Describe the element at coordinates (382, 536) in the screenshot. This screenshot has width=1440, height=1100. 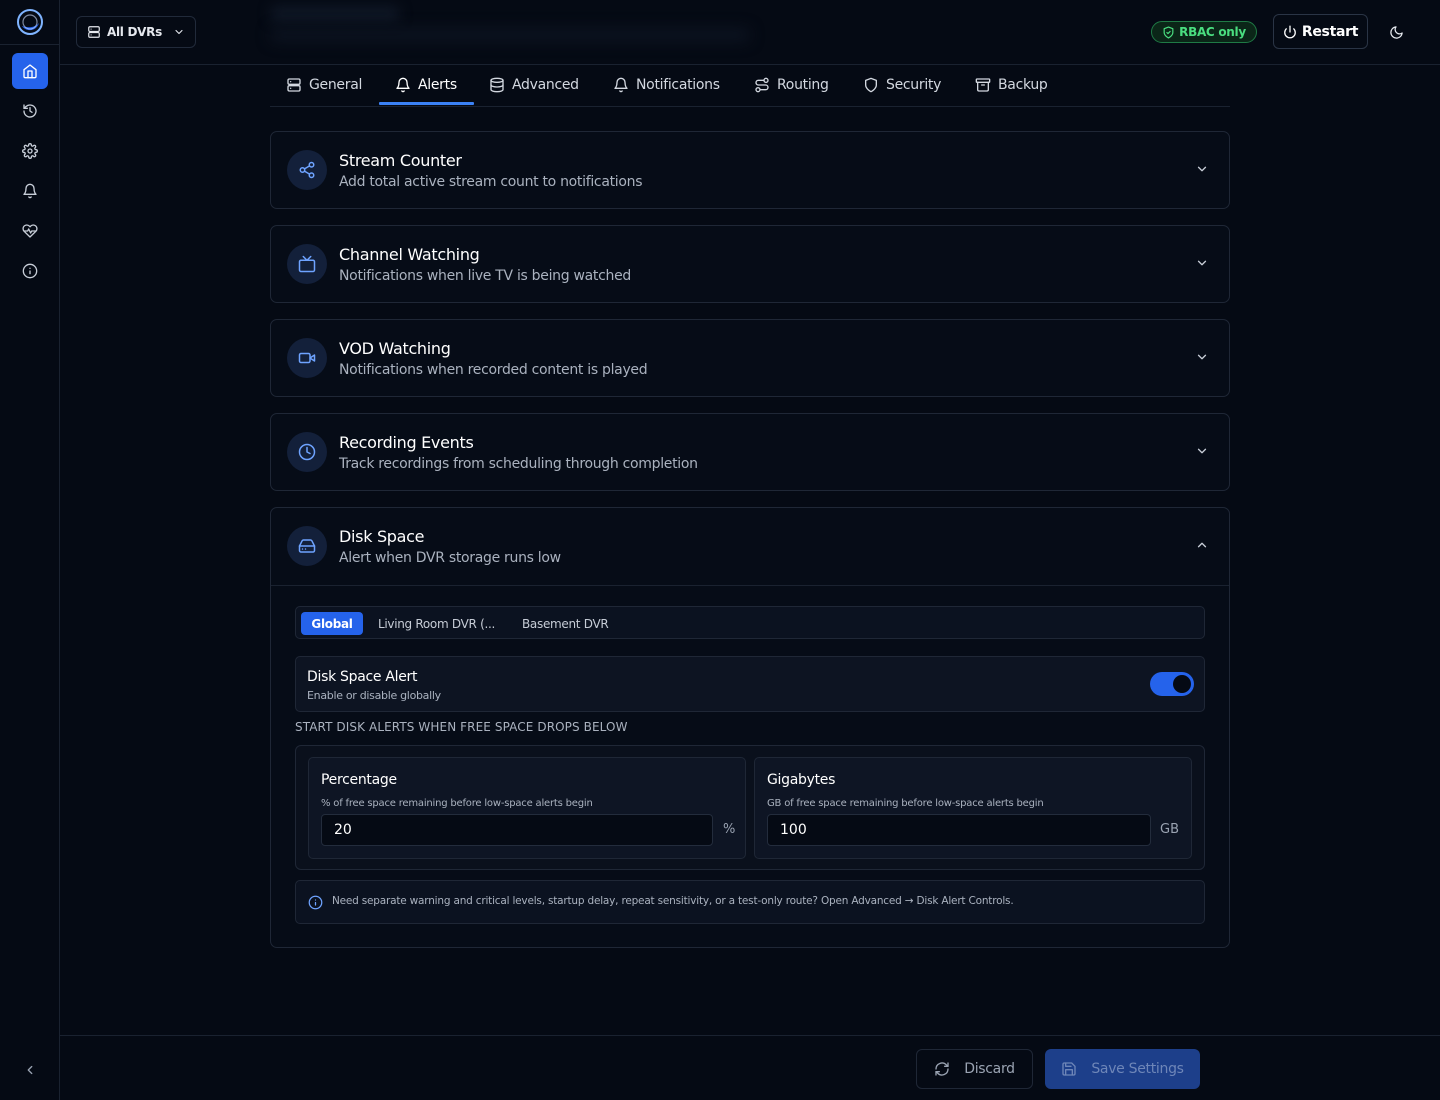
I see `panel-title: Disk Space` at that location.